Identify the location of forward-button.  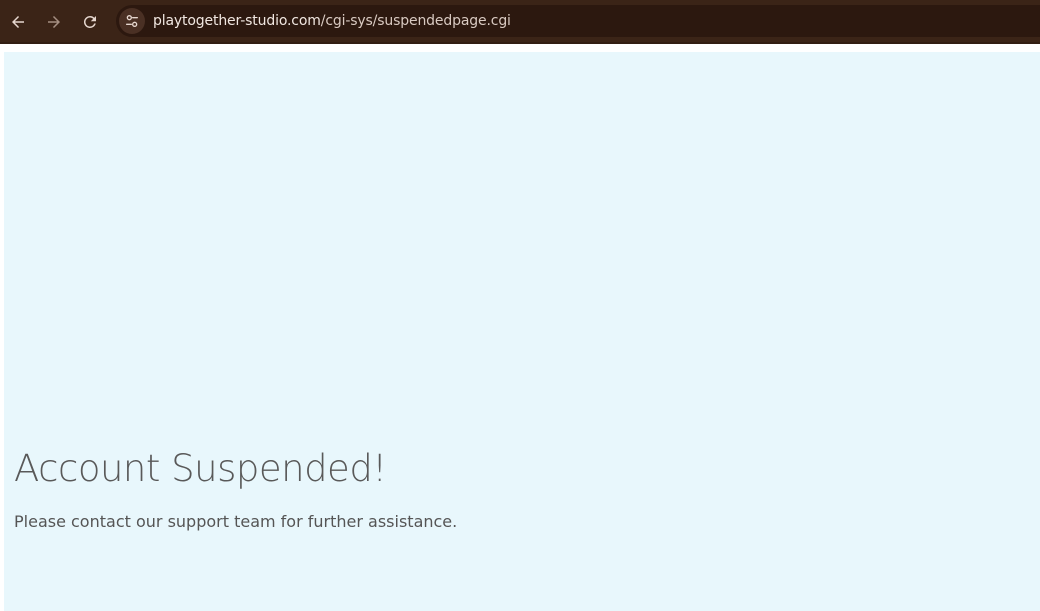
(54, 22).